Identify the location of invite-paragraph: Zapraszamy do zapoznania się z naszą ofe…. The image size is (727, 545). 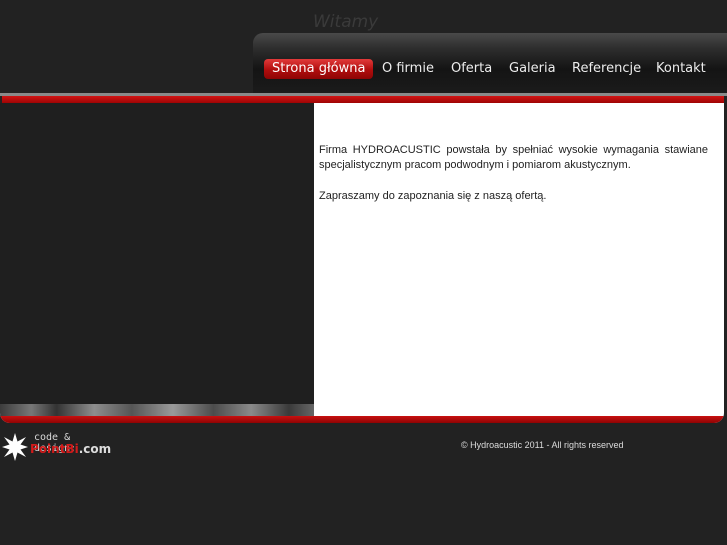
(433, 196).